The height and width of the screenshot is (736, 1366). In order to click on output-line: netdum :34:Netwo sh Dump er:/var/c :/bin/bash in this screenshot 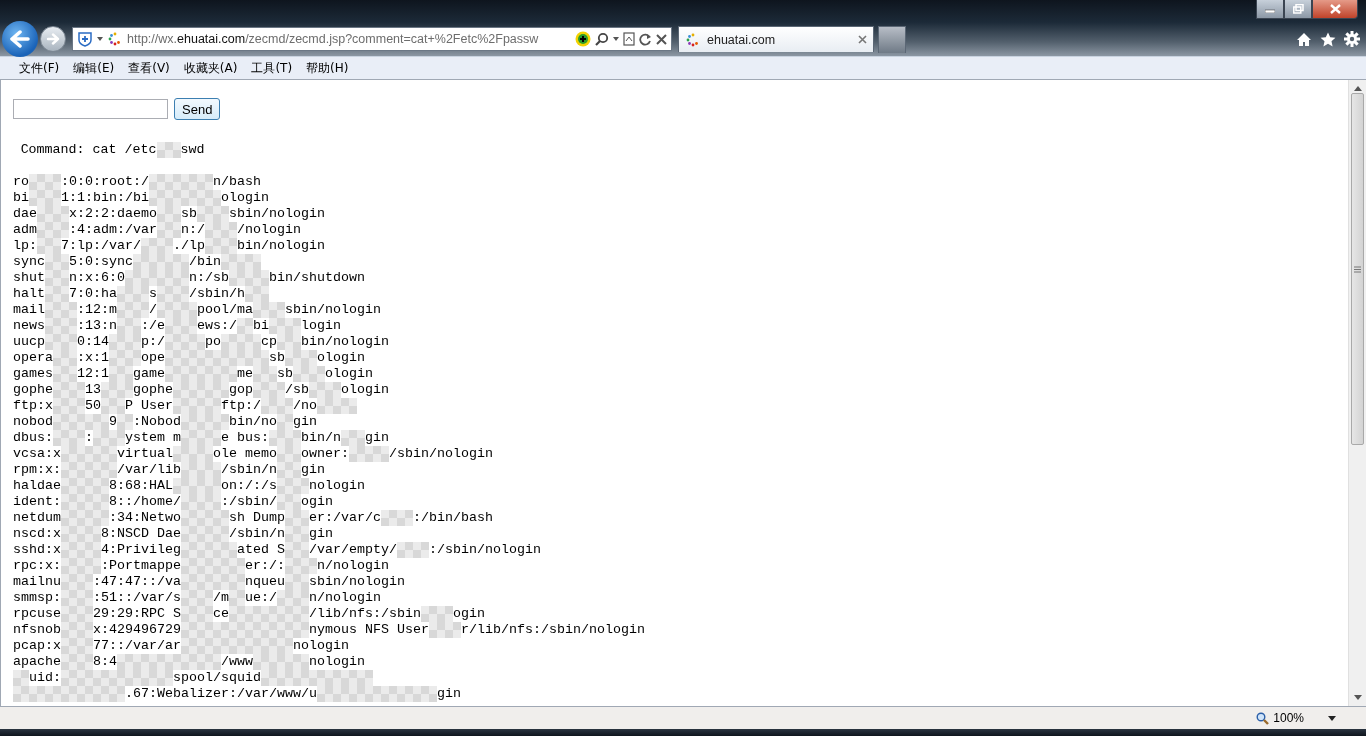, I will do `click(253, 518)`.